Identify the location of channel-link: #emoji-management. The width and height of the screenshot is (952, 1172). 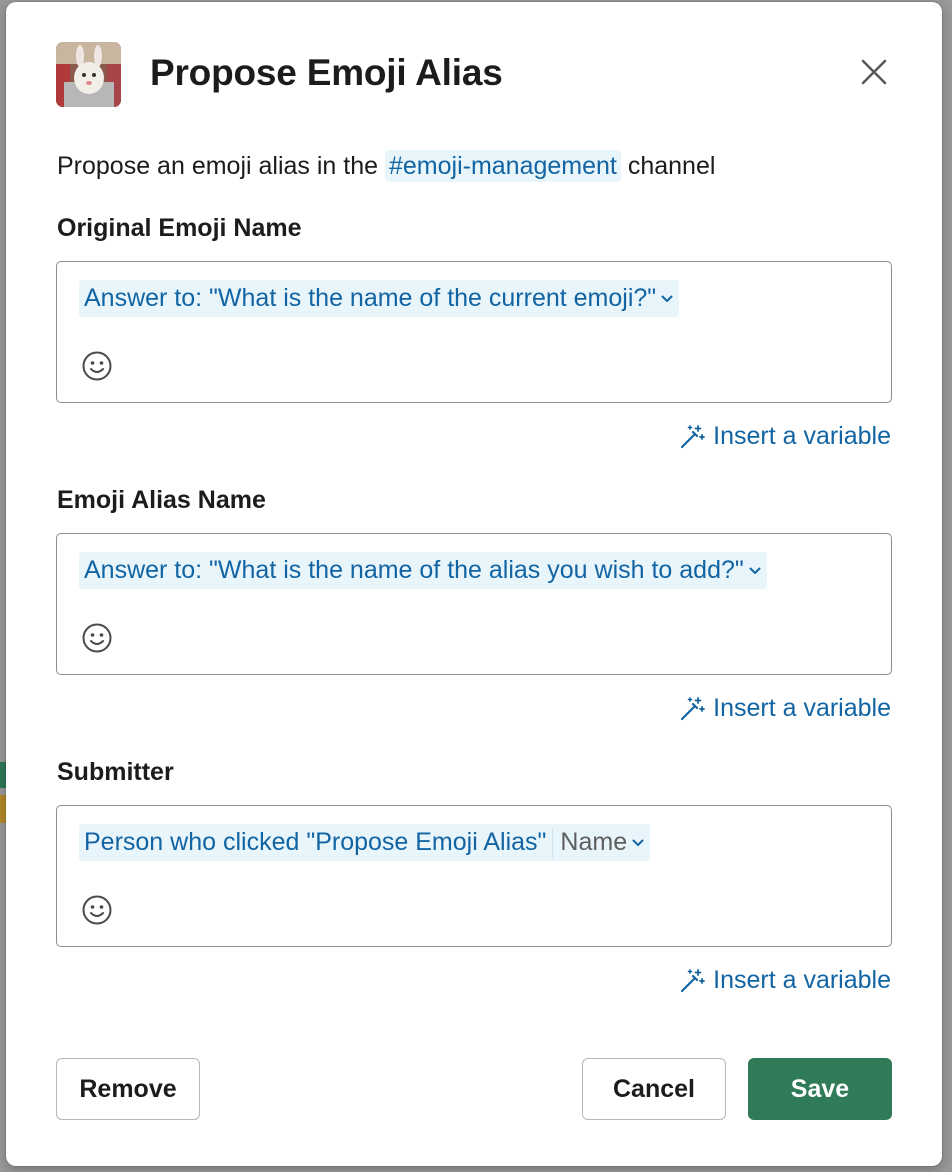
(502, 166).